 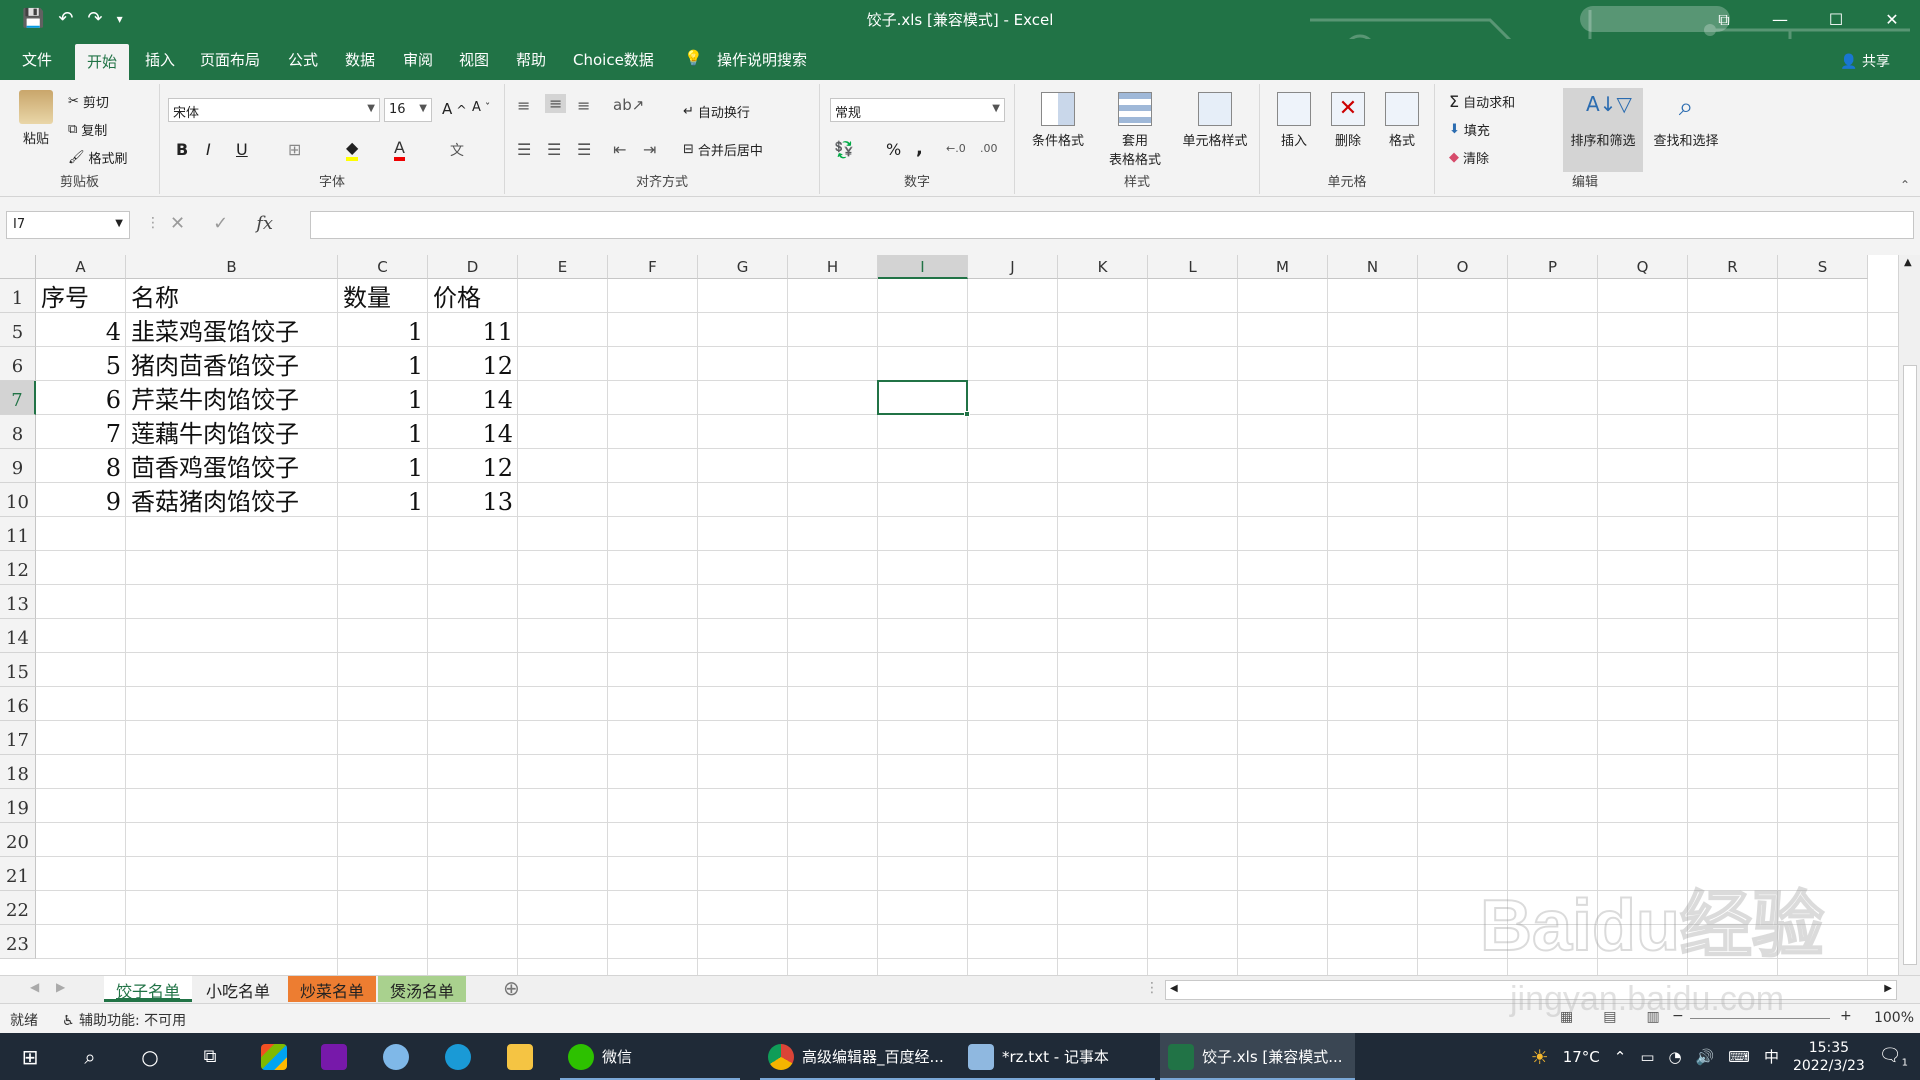 I want to click on borders-icon: ⊞, so click(x=294, y=149).